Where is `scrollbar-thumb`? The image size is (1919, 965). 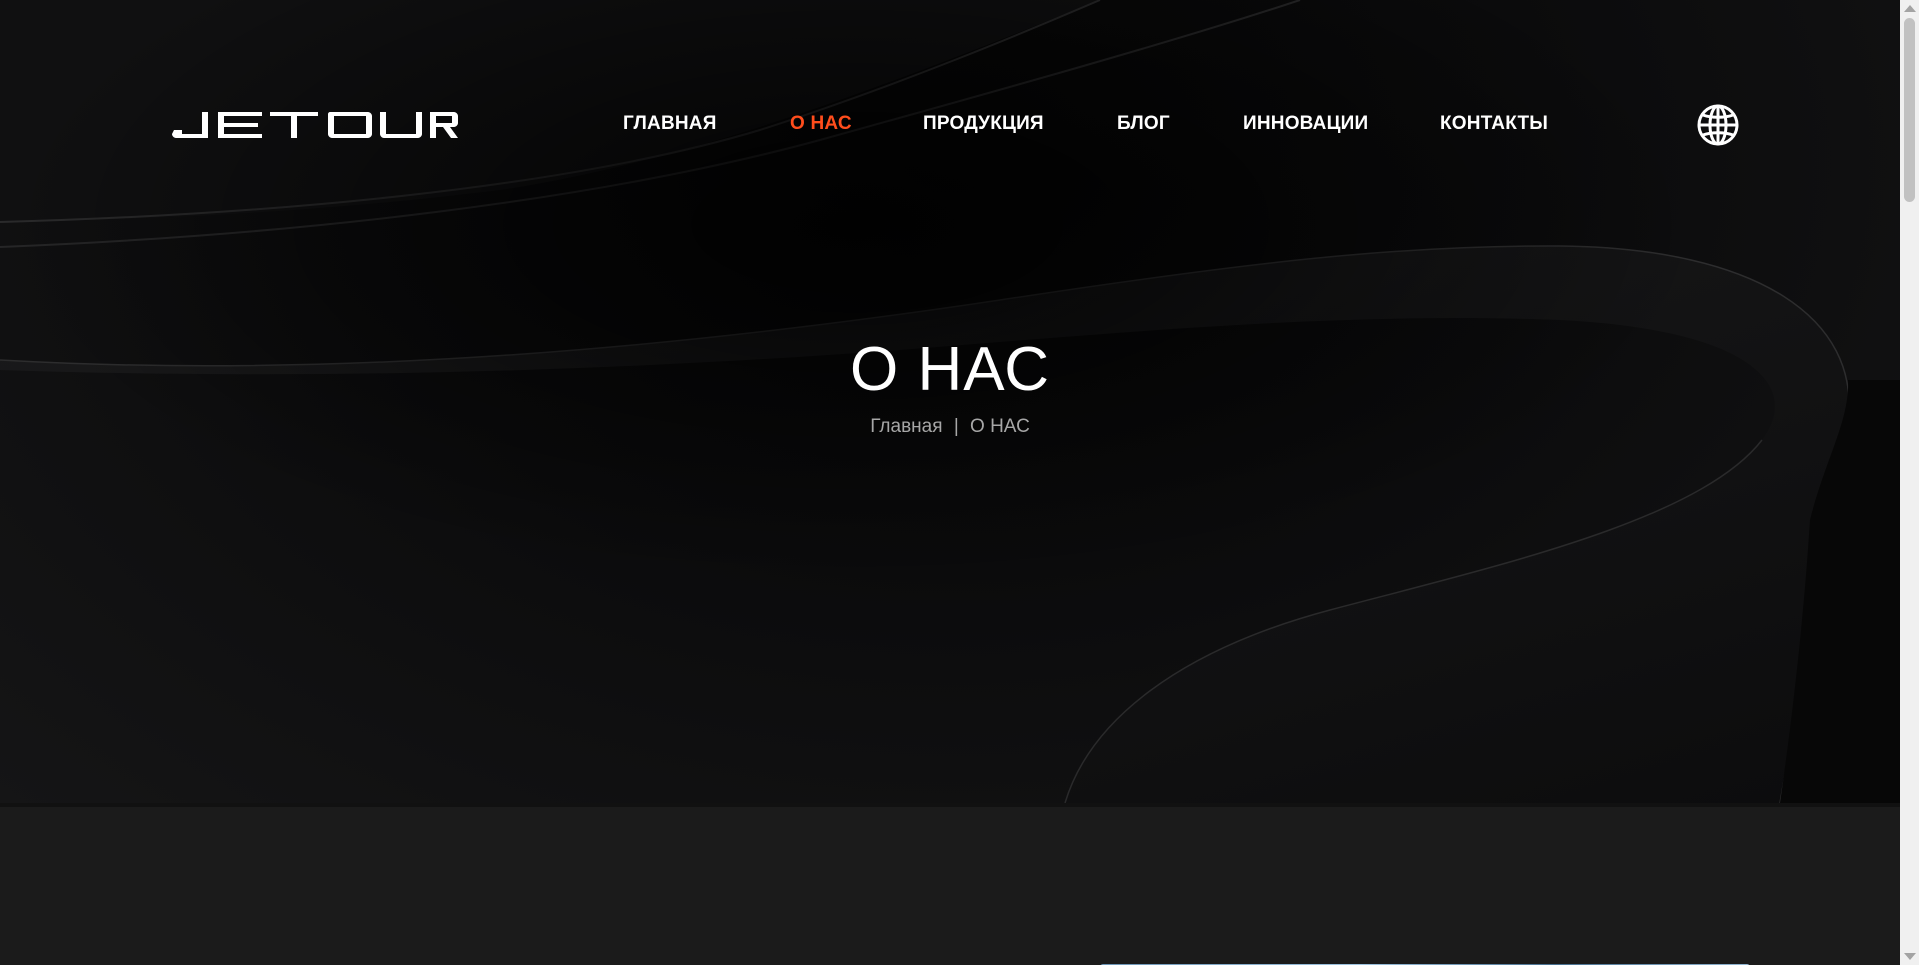 scrollbar-thumb is located at coordinates (1909, 110).